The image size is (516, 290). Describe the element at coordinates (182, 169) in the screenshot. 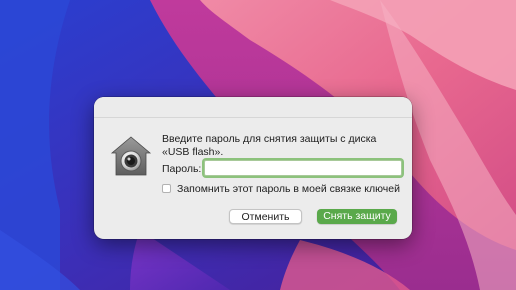

I see `password-label: Пароль:` at that location.